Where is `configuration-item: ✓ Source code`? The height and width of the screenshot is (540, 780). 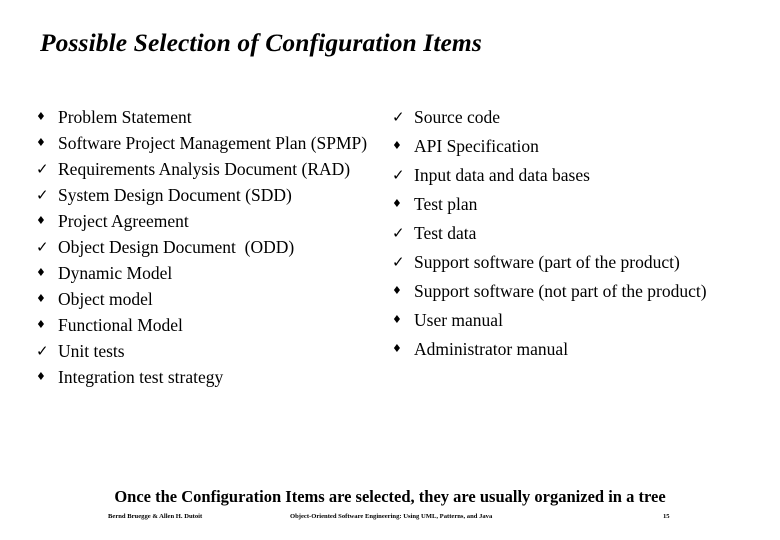 configuration-item: ✓ Source code is located at coordinates (578, 117).